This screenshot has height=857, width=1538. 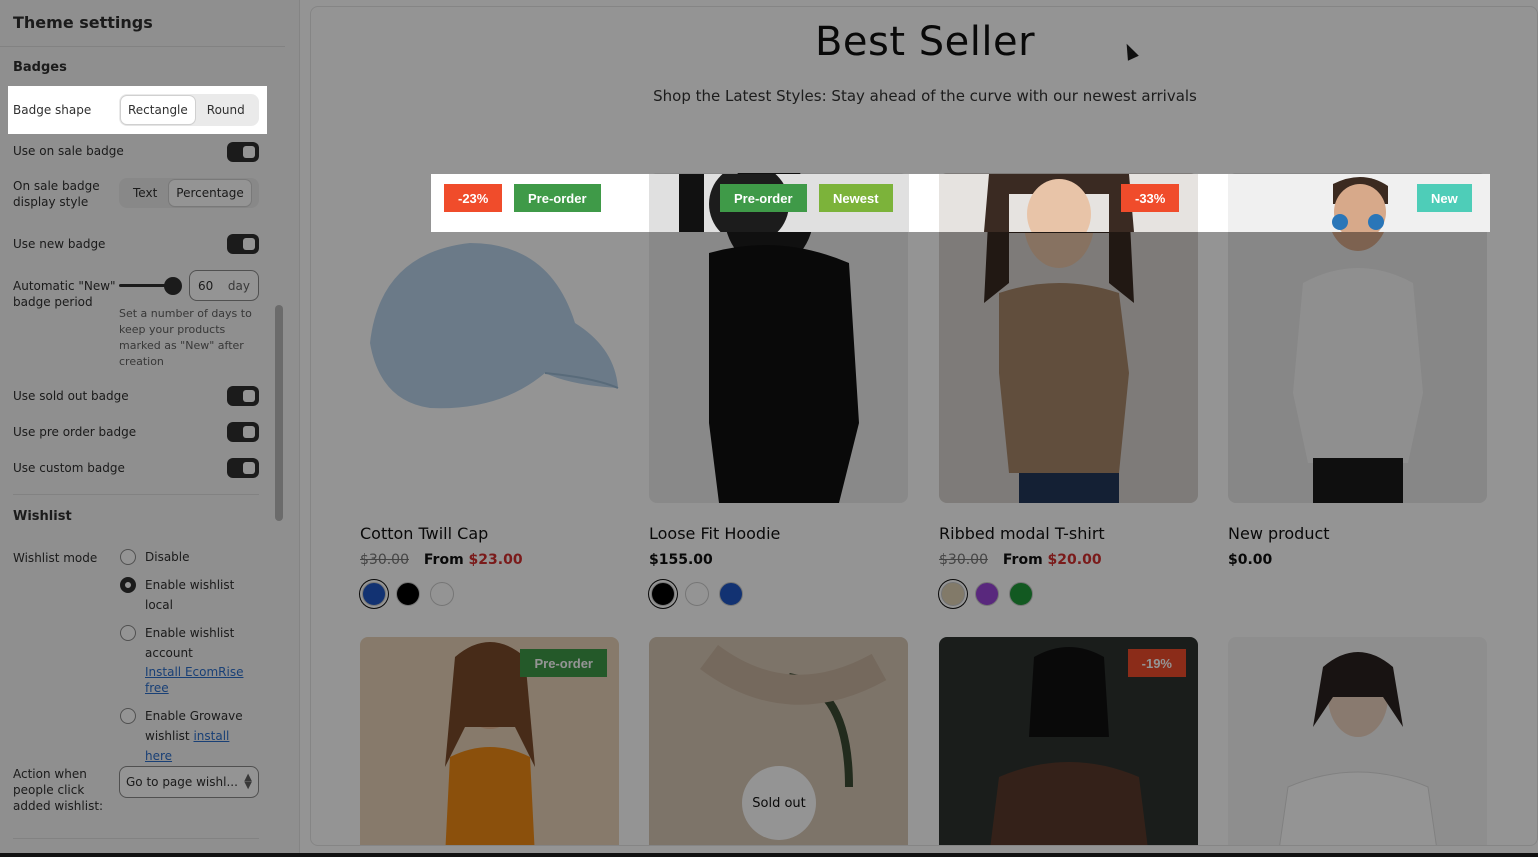 I want to click on badges-divider, so click(x=136, y=494).